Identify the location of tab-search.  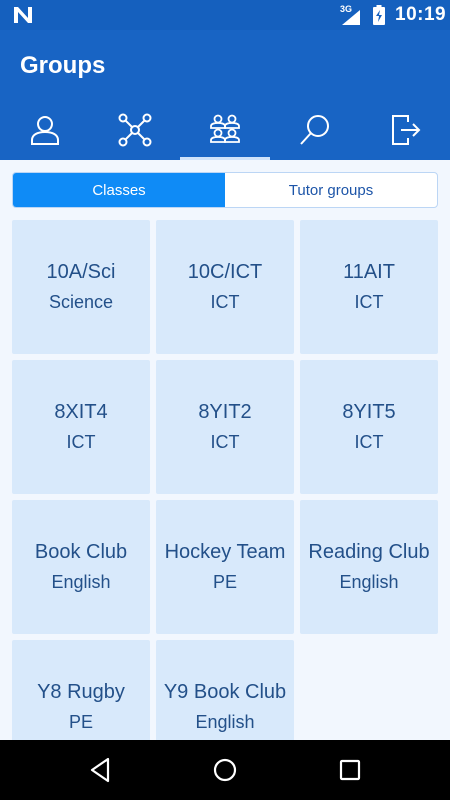
(315, 130).